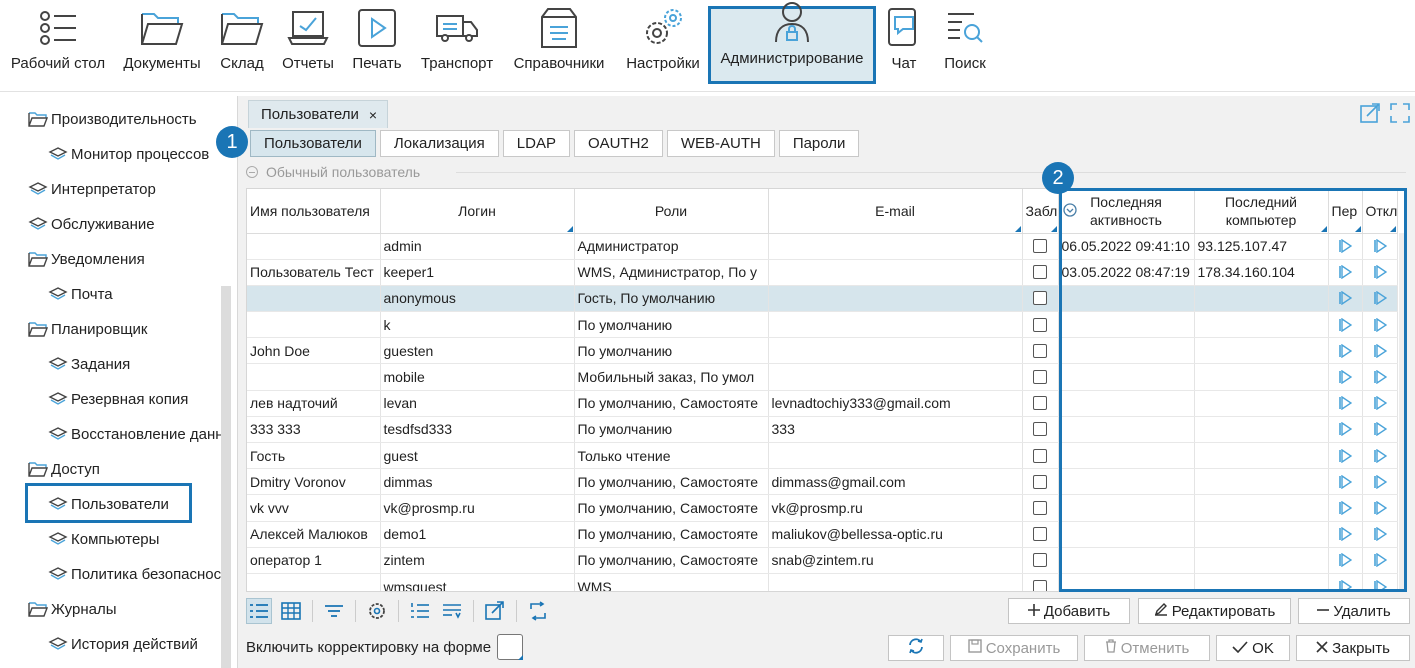 The width and height of the screenshot is (1415, 668). Describe the element at coordinates (115, 539) in the screenshot. I see `sidebar-item-label: Компьютеры` at that location.